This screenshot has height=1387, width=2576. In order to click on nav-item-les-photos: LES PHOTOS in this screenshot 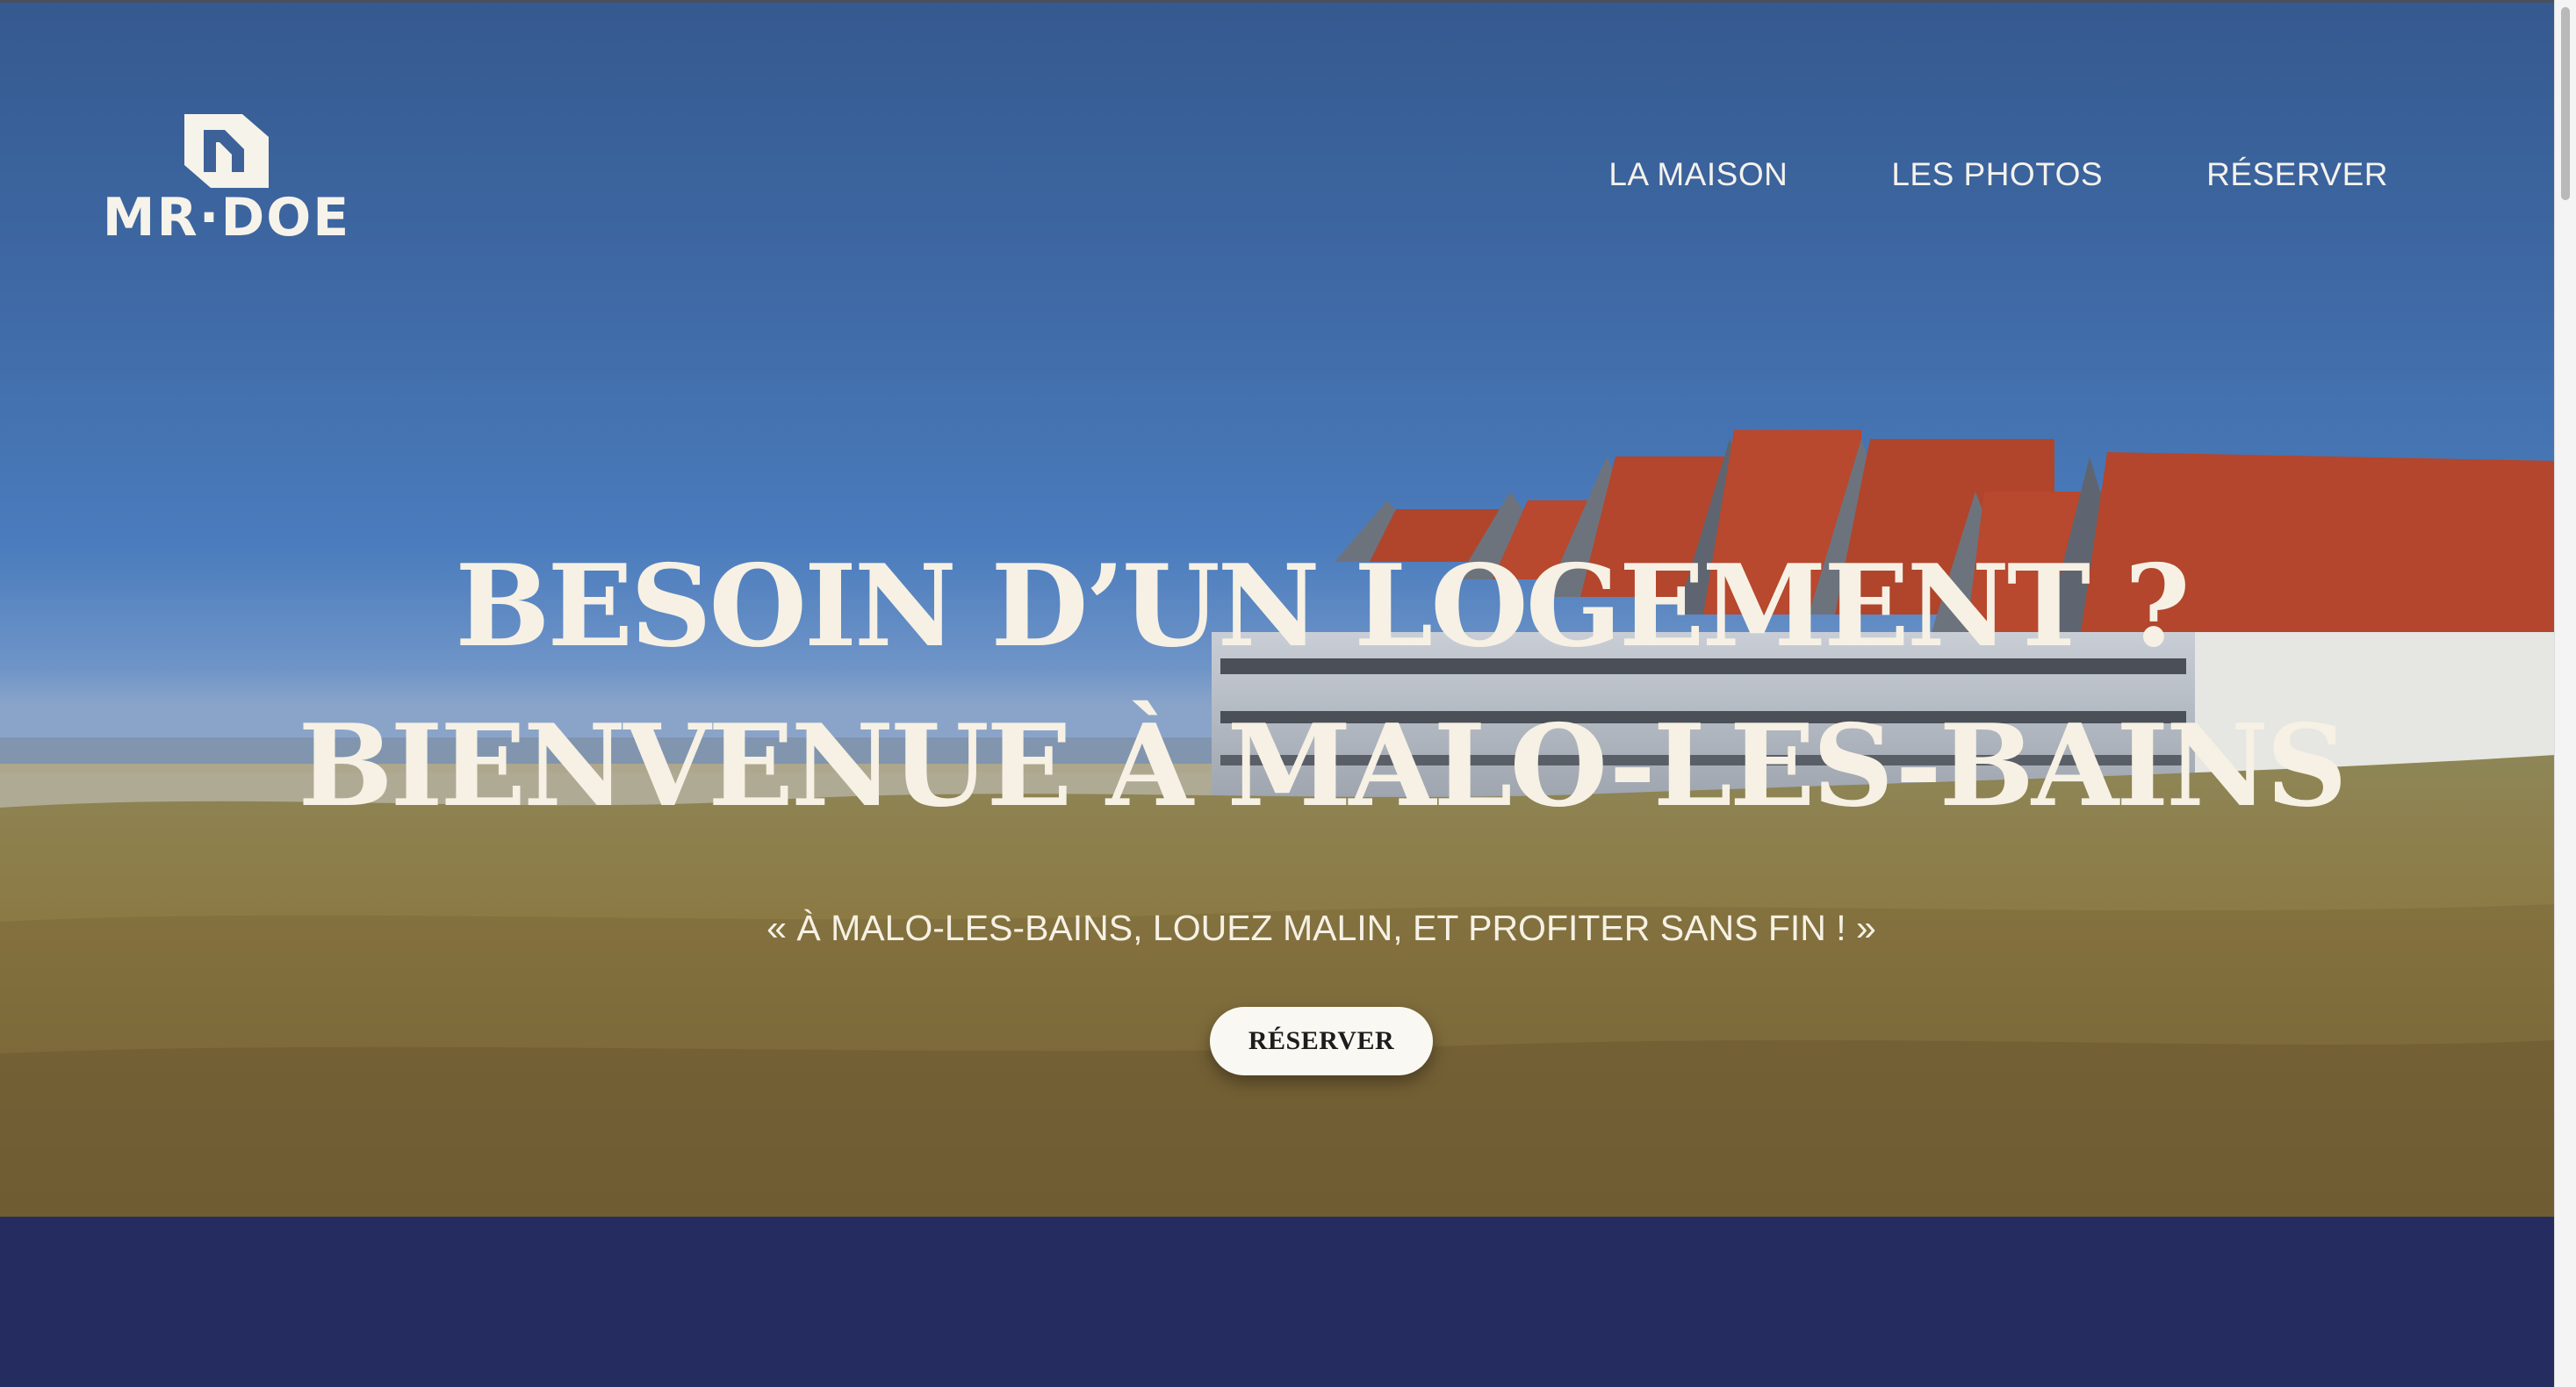, I will do `click(1997, 174)`.